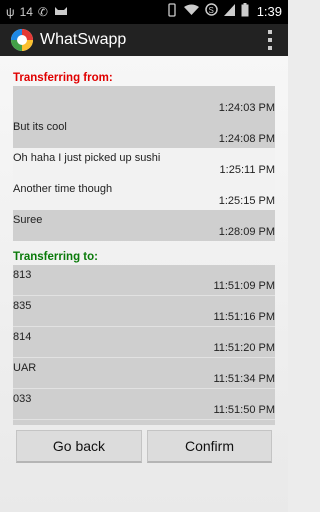  What do you see at coordinates (42, 12) in the screenshot?
I see `whatsapp-icon: ✆` at bounding box center [42, 12].